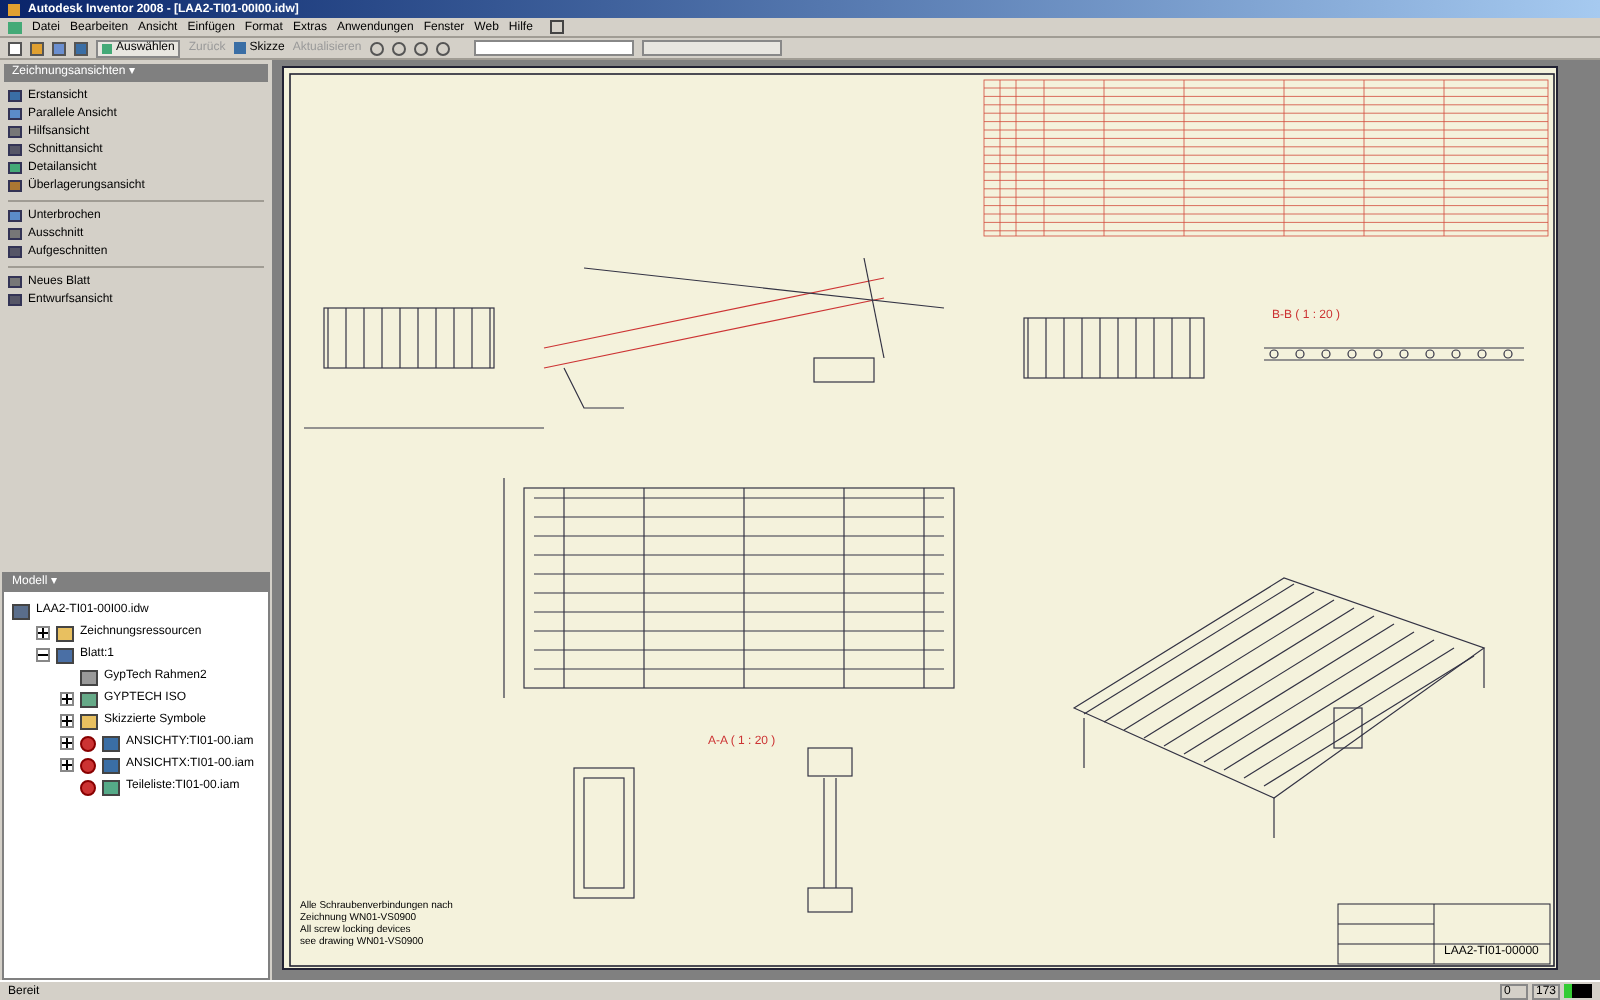 This screenshot has width=1600, height=1000. What do you see at coordinates (557, 27) in the screenshot?
I see `help-icon` at bounding box center [557, 27].